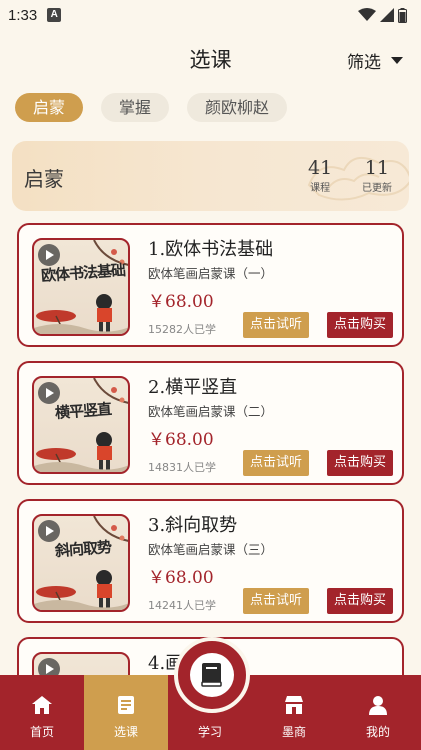 The image size is (421, 750). What do you see at coordinates (210, 176) in the screenshot?
I see `category-banner: 启蒙 41 课程 11 已更新` at bounding box center [210, 176].